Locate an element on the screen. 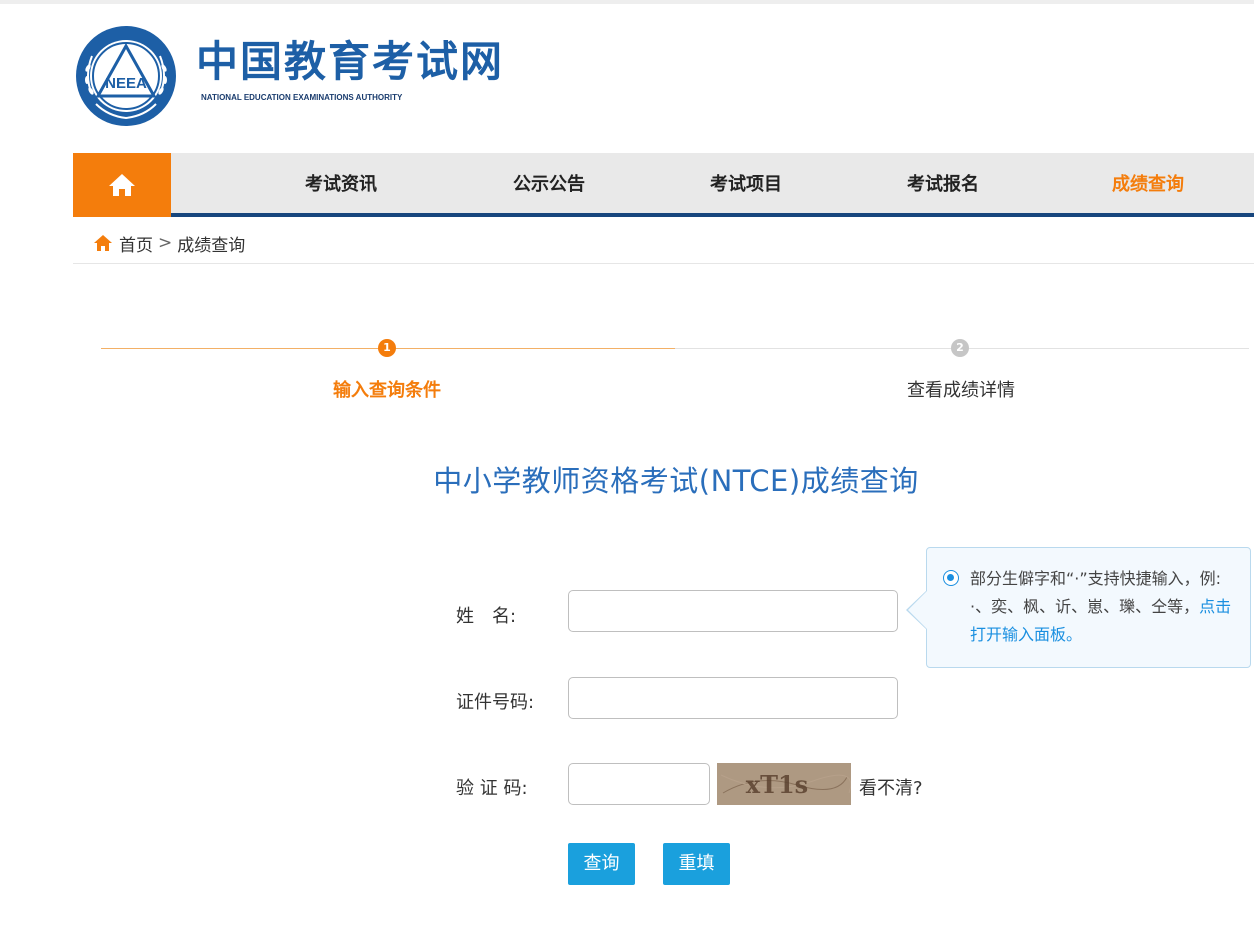 This screenshot has width=1254, height=941. nav-item-score-query: 成绩查询 is located at coordinates (1148, 185).